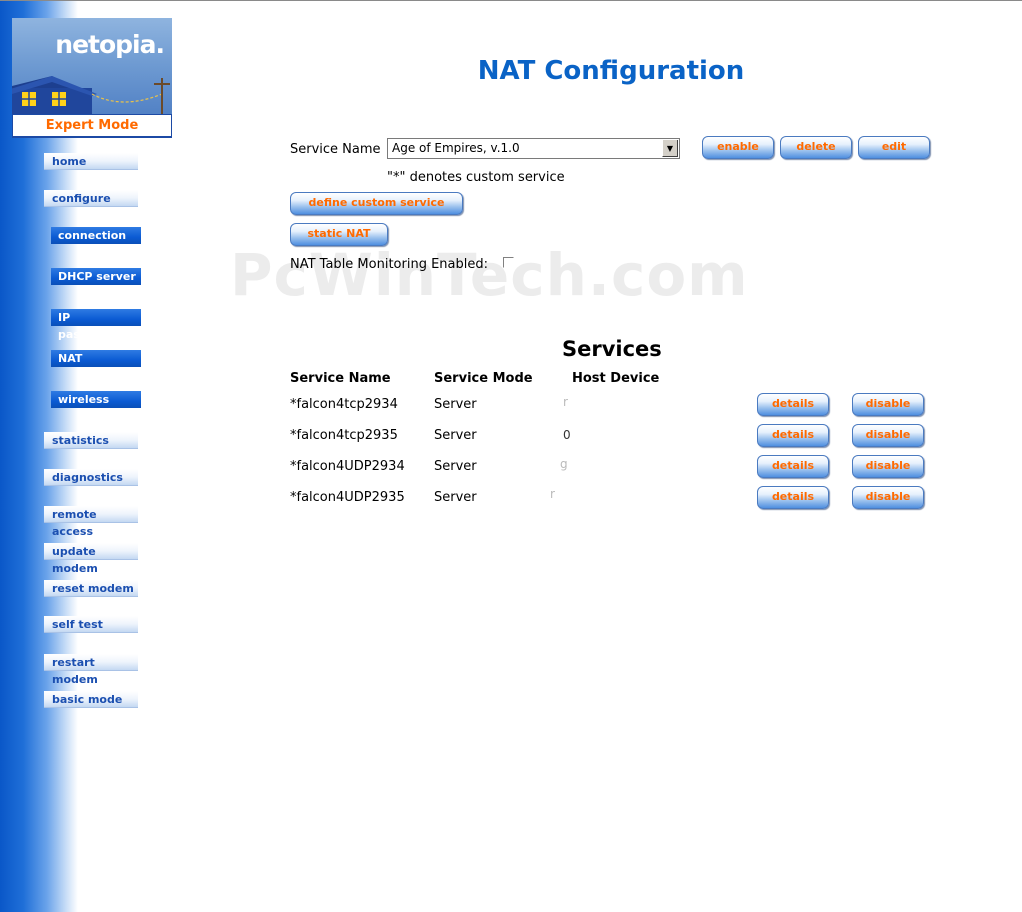  I want to click on nav-reset-modem: reset modem, so click(91, 588).